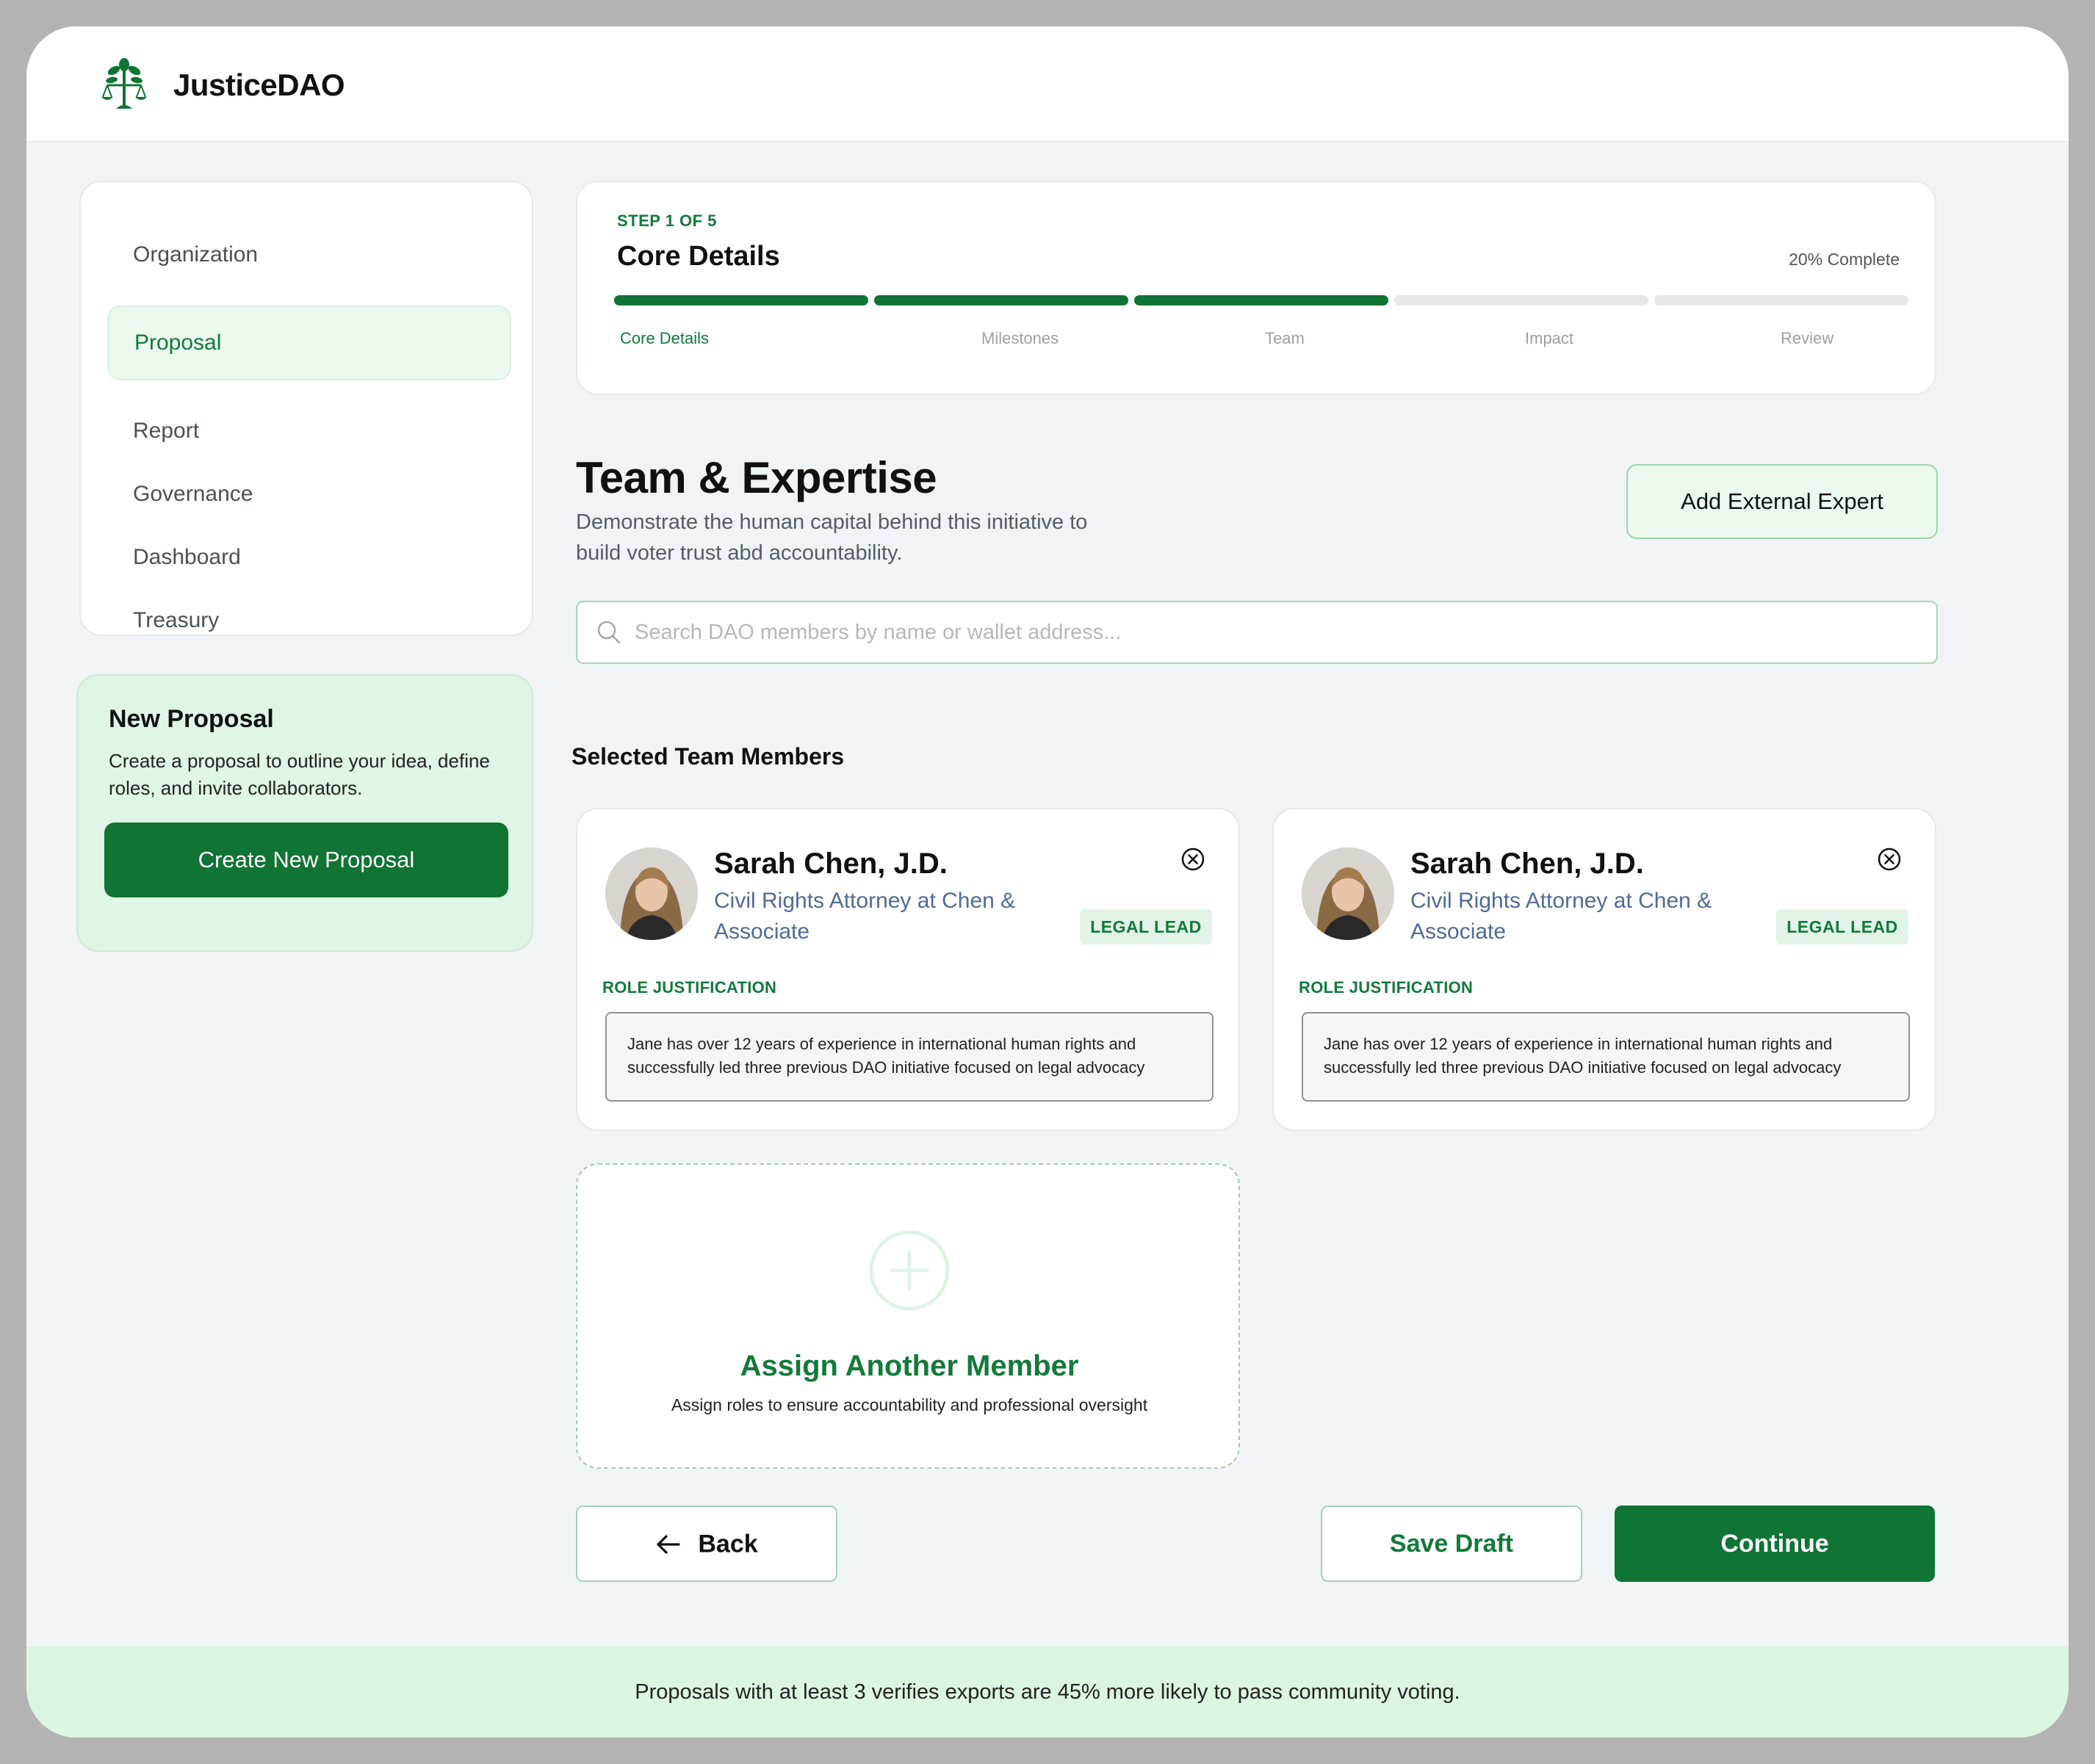 This screenshot has width=2095, height=1764. What do you see at coordinates (1020, 338) in the screenshot?
I see `step-label-milestones: Milestones` at bounding box center [1020, 338].